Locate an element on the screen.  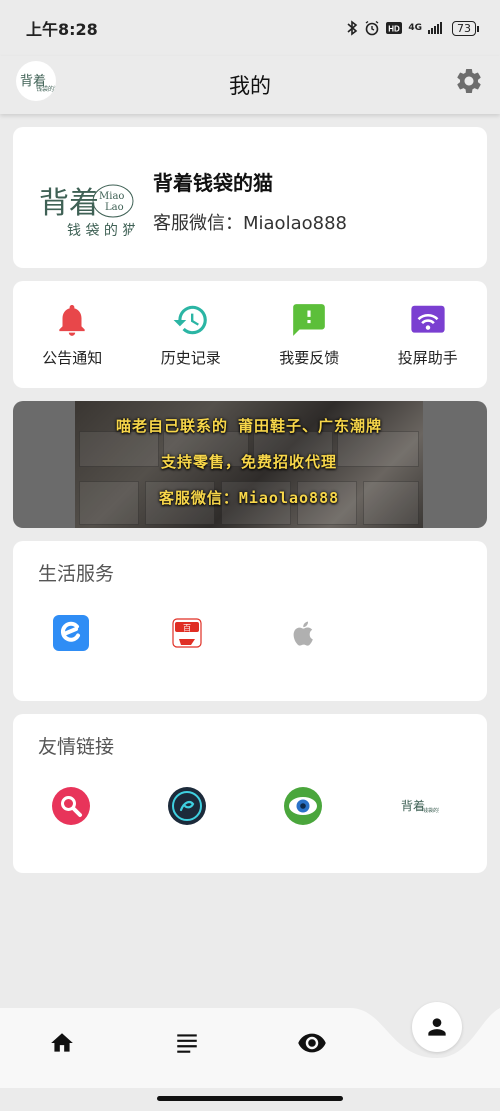
pinduoduo-icon: 百 is located at coordinates (187, 633).